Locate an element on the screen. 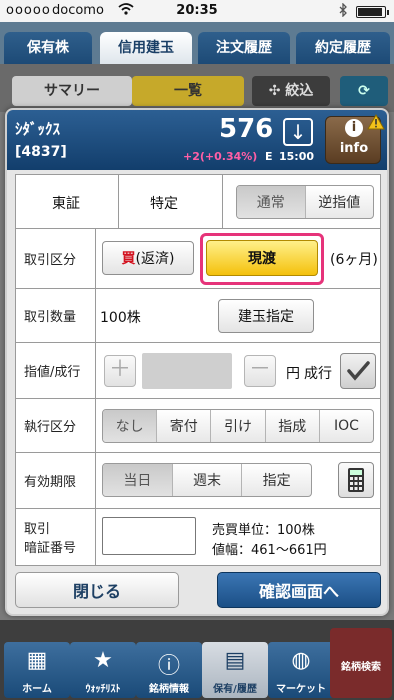  yen-unit: 円 is located at coordinates (293, 374).